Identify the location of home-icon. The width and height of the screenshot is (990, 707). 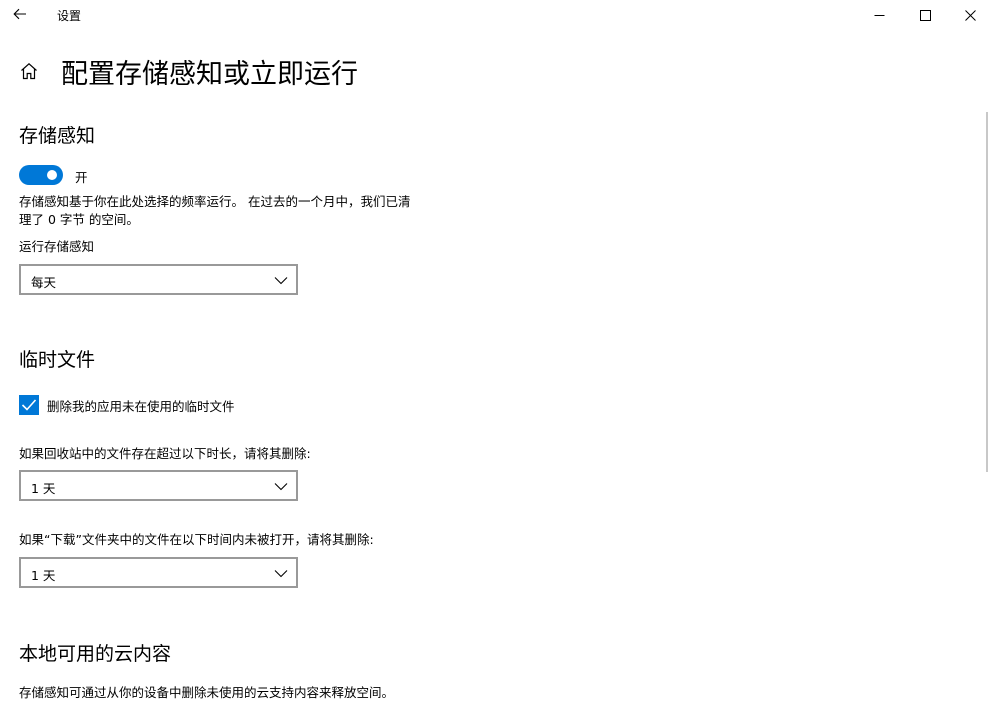
(29, 71).